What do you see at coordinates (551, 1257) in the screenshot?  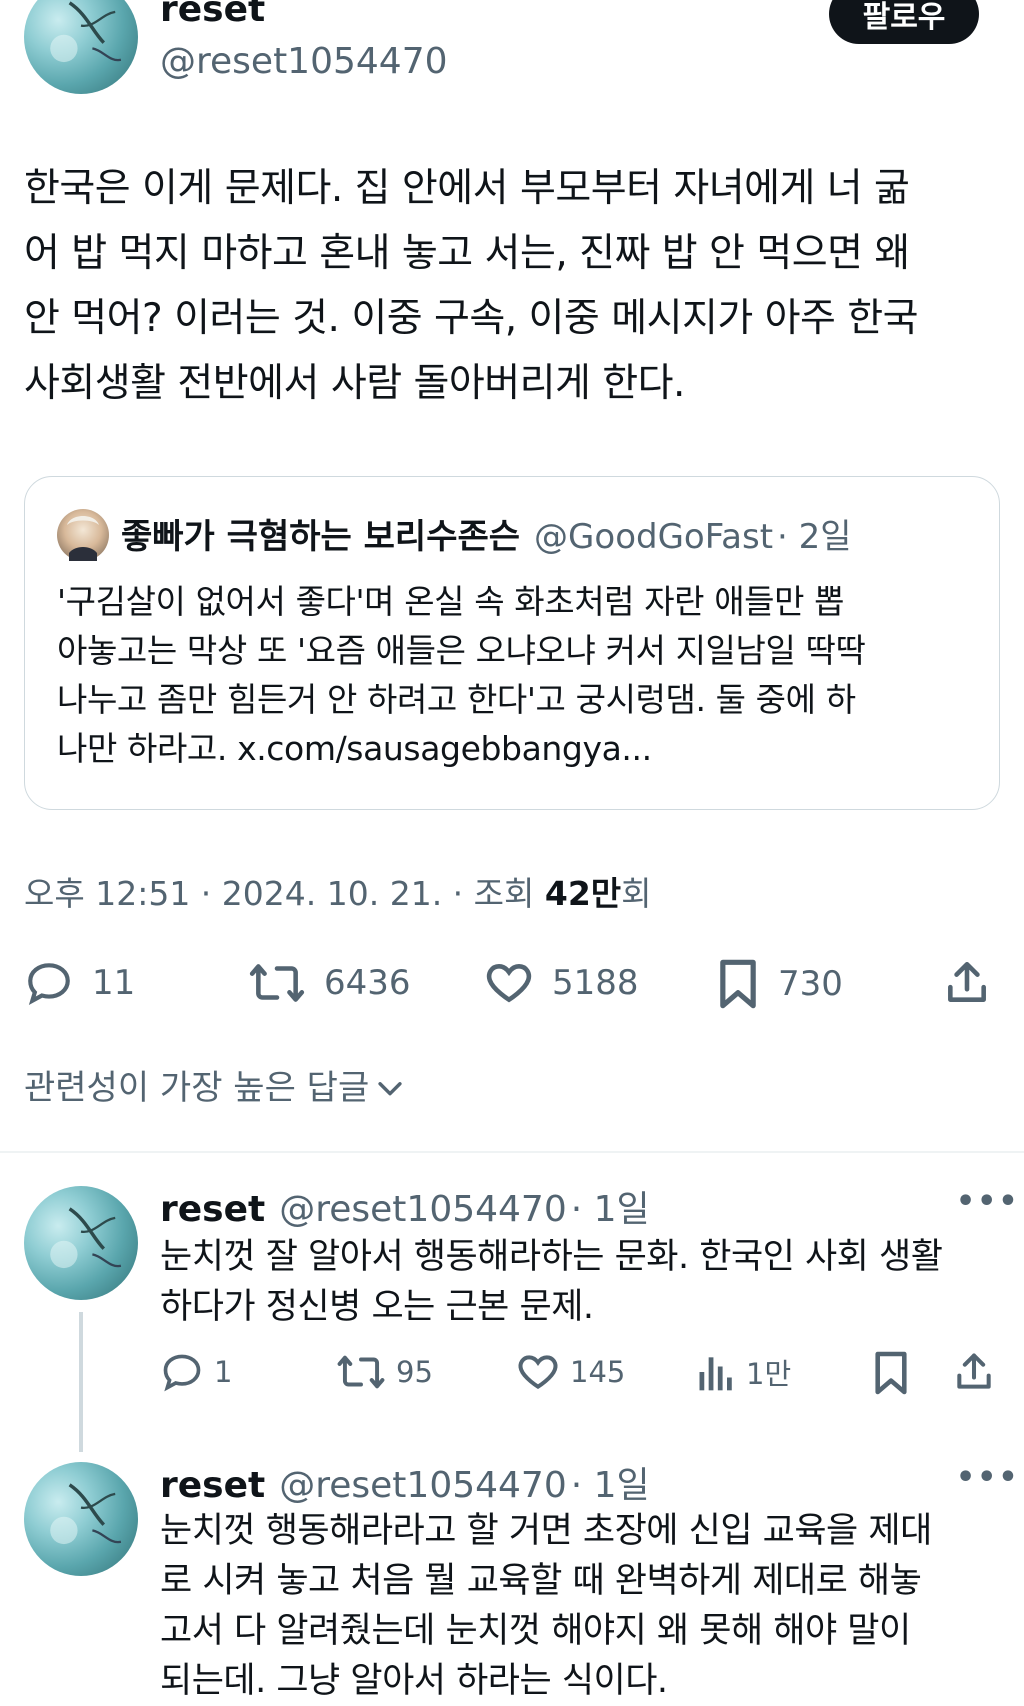 I see `reply-text-line: 눈치껏 잘 알아서 행동해라하는 문화. 한국인 사회 생활` at bounding box center [551, 1257].